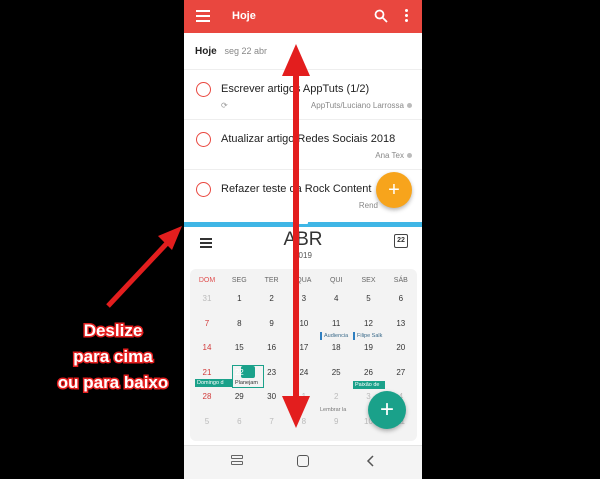  I want to click on weekday-label: DOM, so click(207, 280).